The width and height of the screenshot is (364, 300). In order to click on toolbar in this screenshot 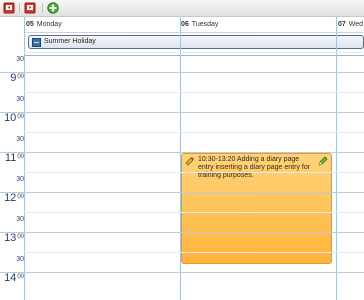, I will do `click(182, 8)`.